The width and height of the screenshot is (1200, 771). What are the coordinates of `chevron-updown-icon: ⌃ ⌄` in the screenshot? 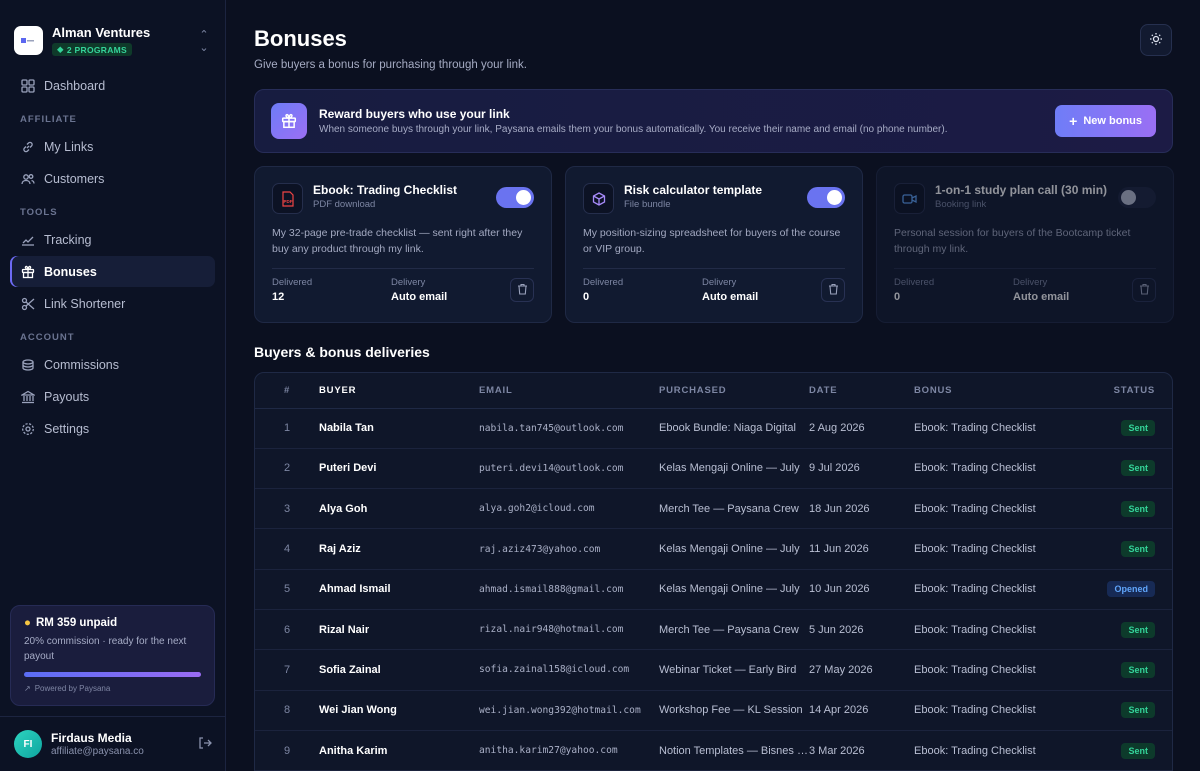 It's located at (204, 41).